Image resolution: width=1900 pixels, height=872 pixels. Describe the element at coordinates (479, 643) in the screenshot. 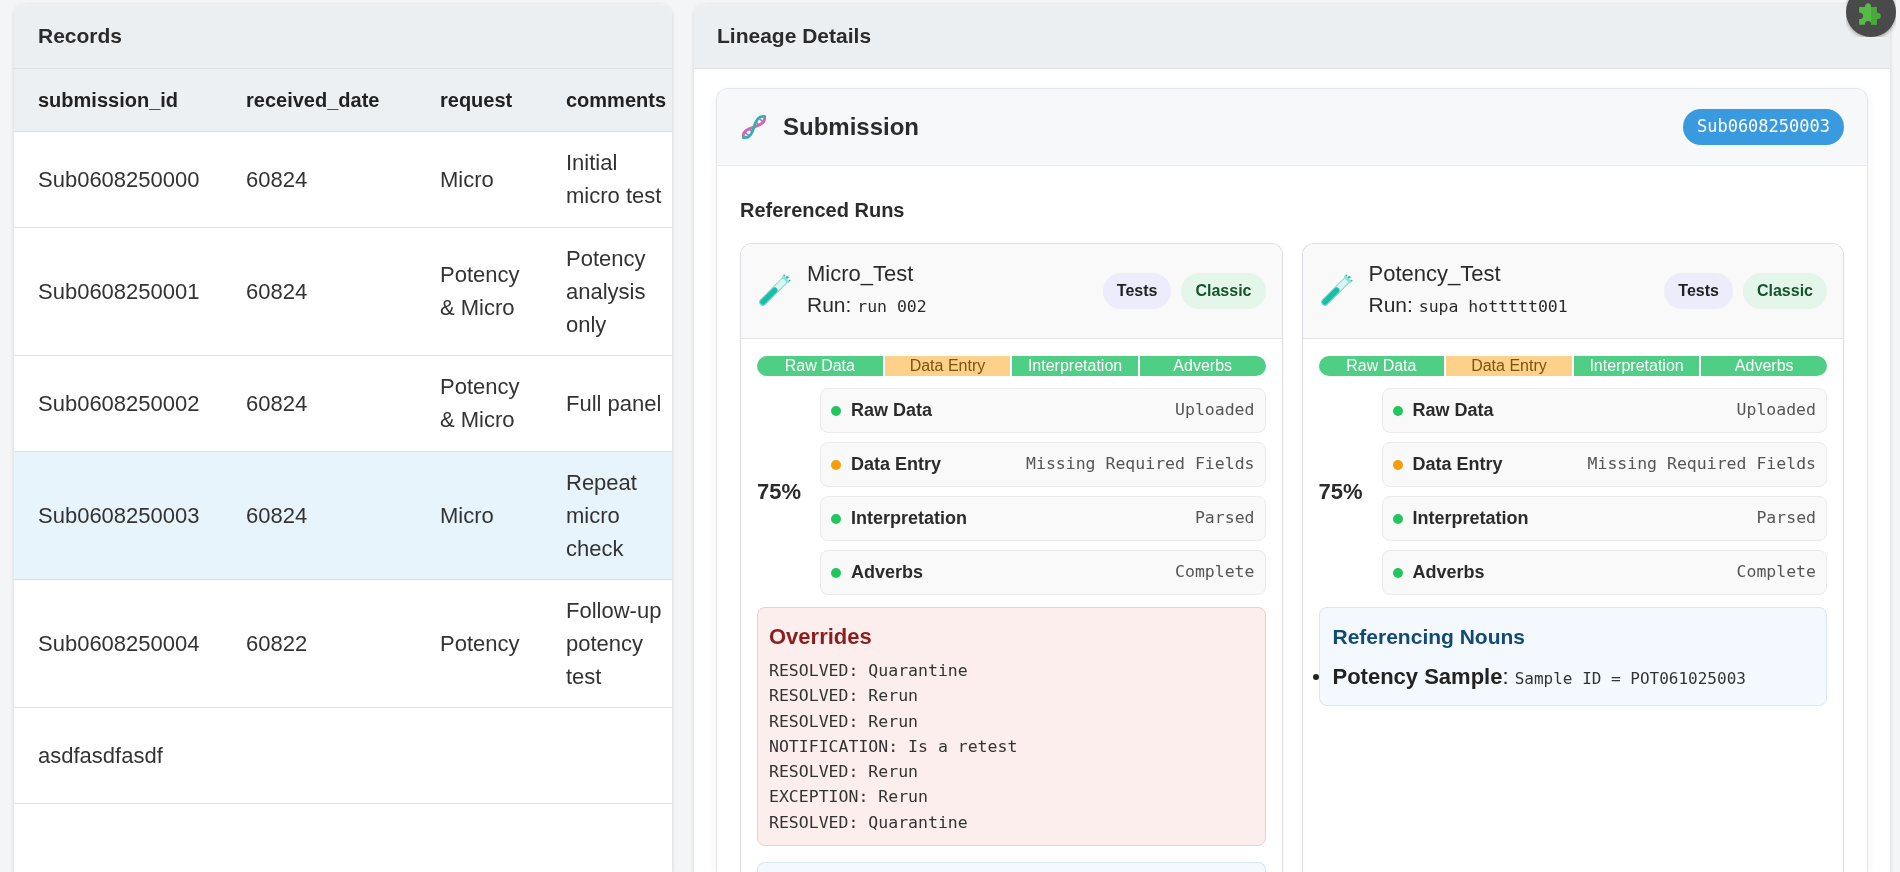

I see `table-cell: Potency` at that location.